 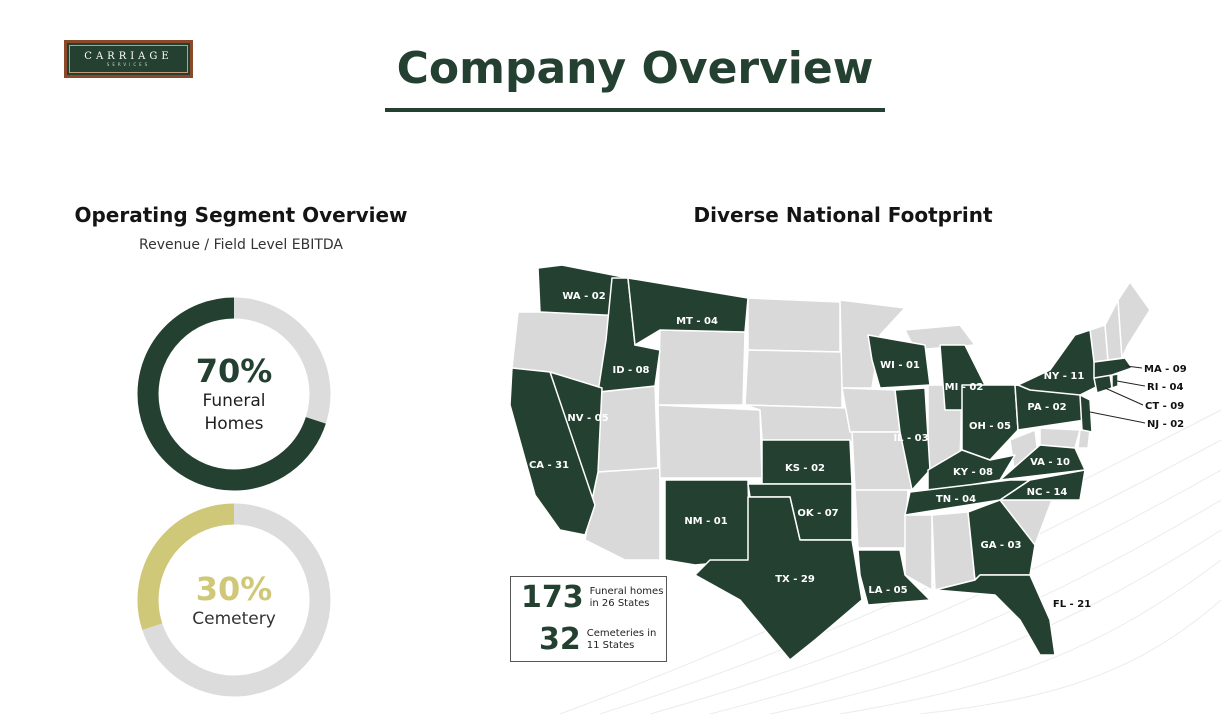 What do you see at coordinates (587, 418) in the screenshot?
I see `label-nv: NV - 05` at bounding box center [587, 418].